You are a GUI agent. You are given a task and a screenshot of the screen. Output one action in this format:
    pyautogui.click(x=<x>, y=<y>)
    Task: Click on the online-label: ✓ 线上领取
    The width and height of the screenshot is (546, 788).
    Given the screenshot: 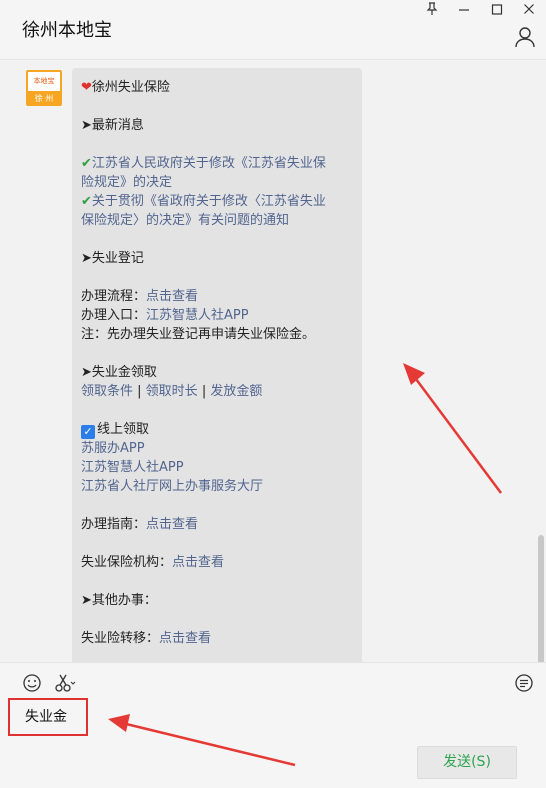 What is the action you would take?
    pyautogui.click(x=216, y=429)
    